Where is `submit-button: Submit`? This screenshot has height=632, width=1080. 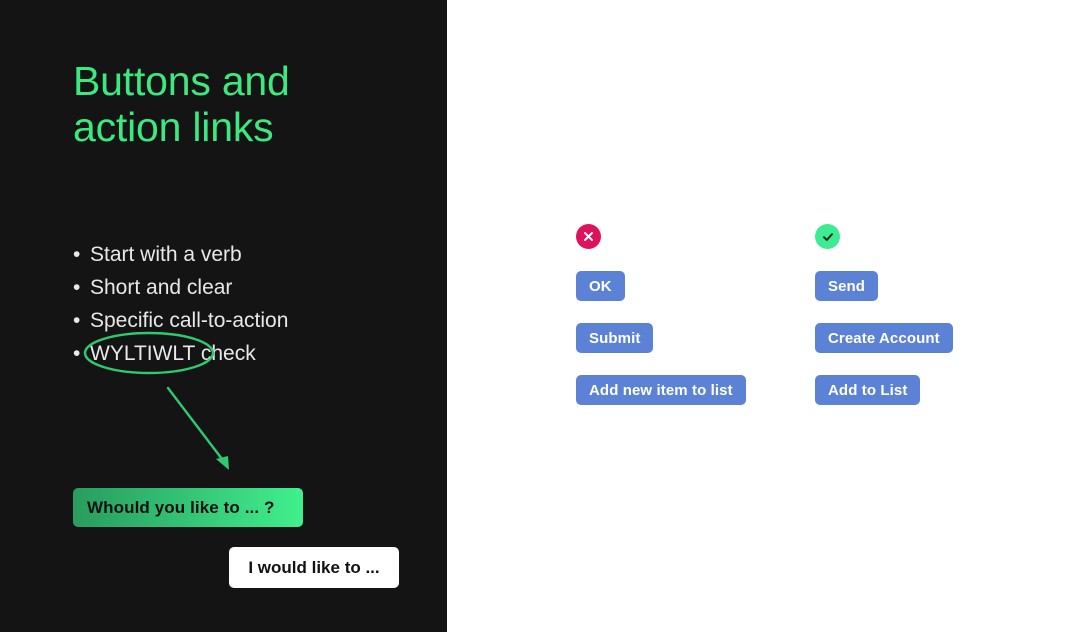 submit-button: Submit is located at coordinates (615, 338).